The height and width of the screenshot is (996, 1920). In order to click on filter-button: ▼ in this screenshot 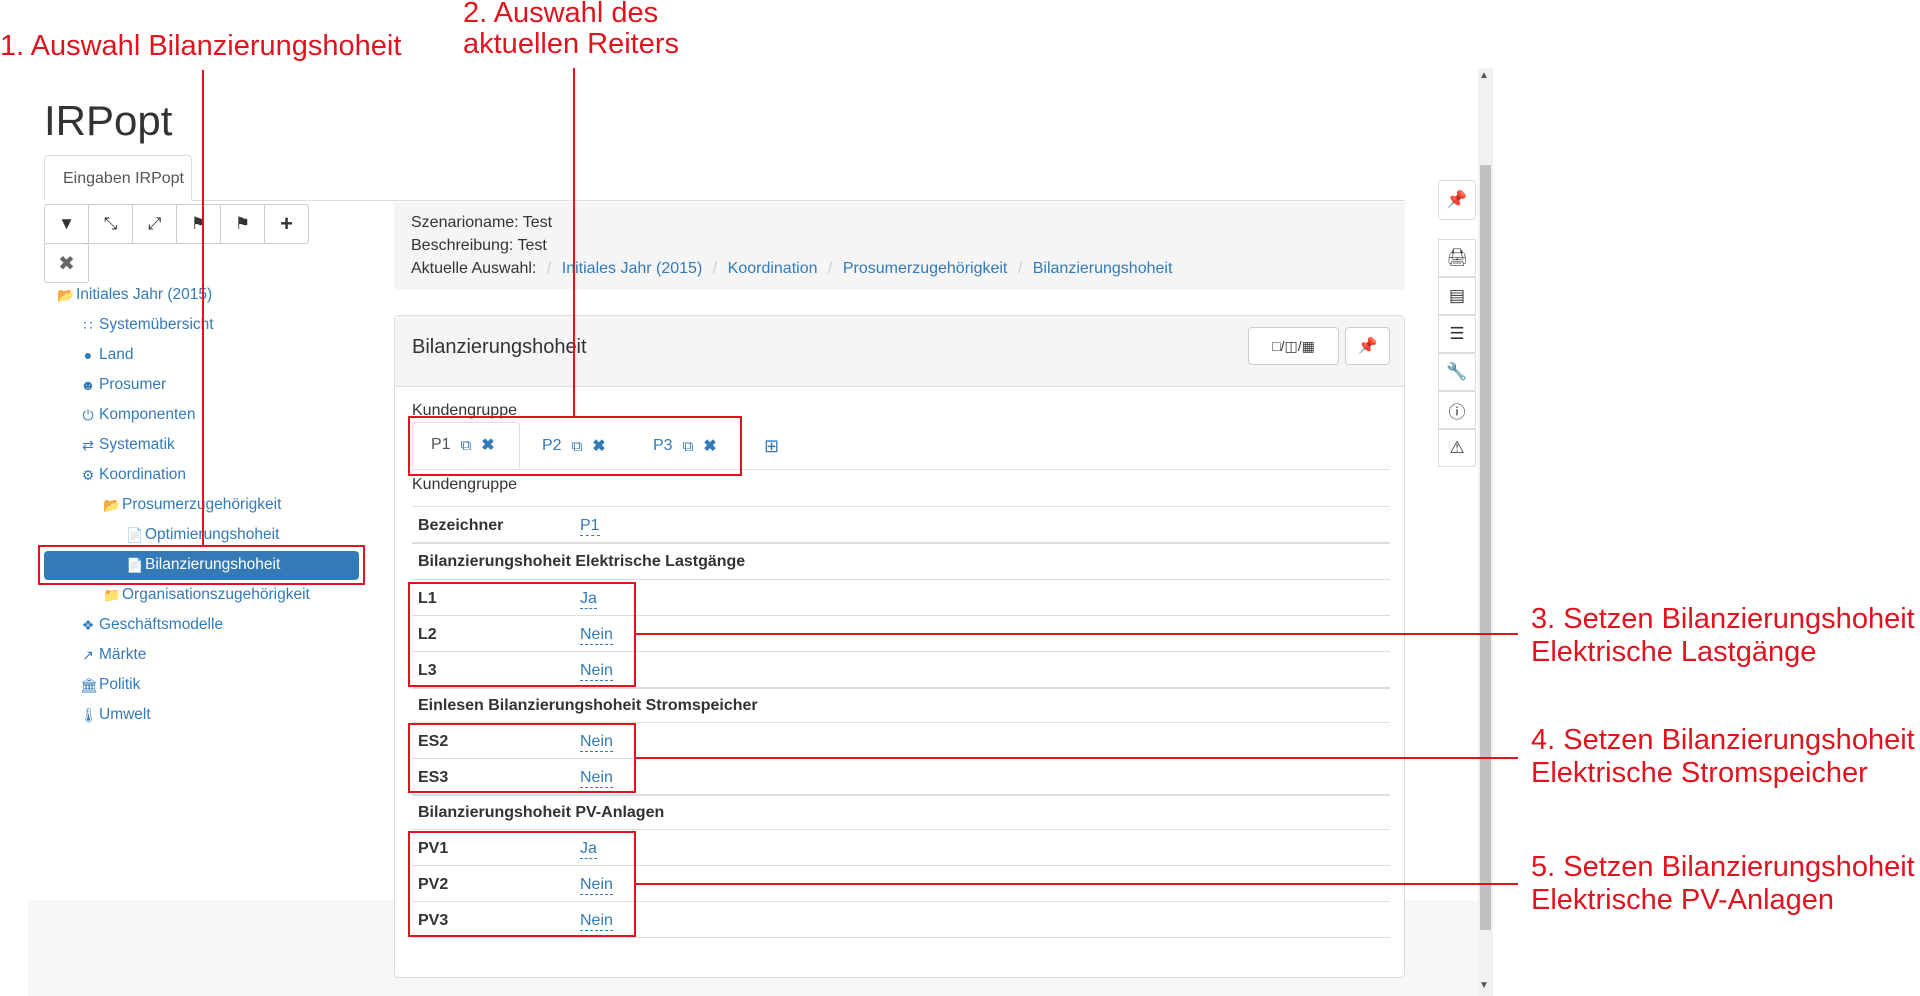, I will do `click(66, 224)`.